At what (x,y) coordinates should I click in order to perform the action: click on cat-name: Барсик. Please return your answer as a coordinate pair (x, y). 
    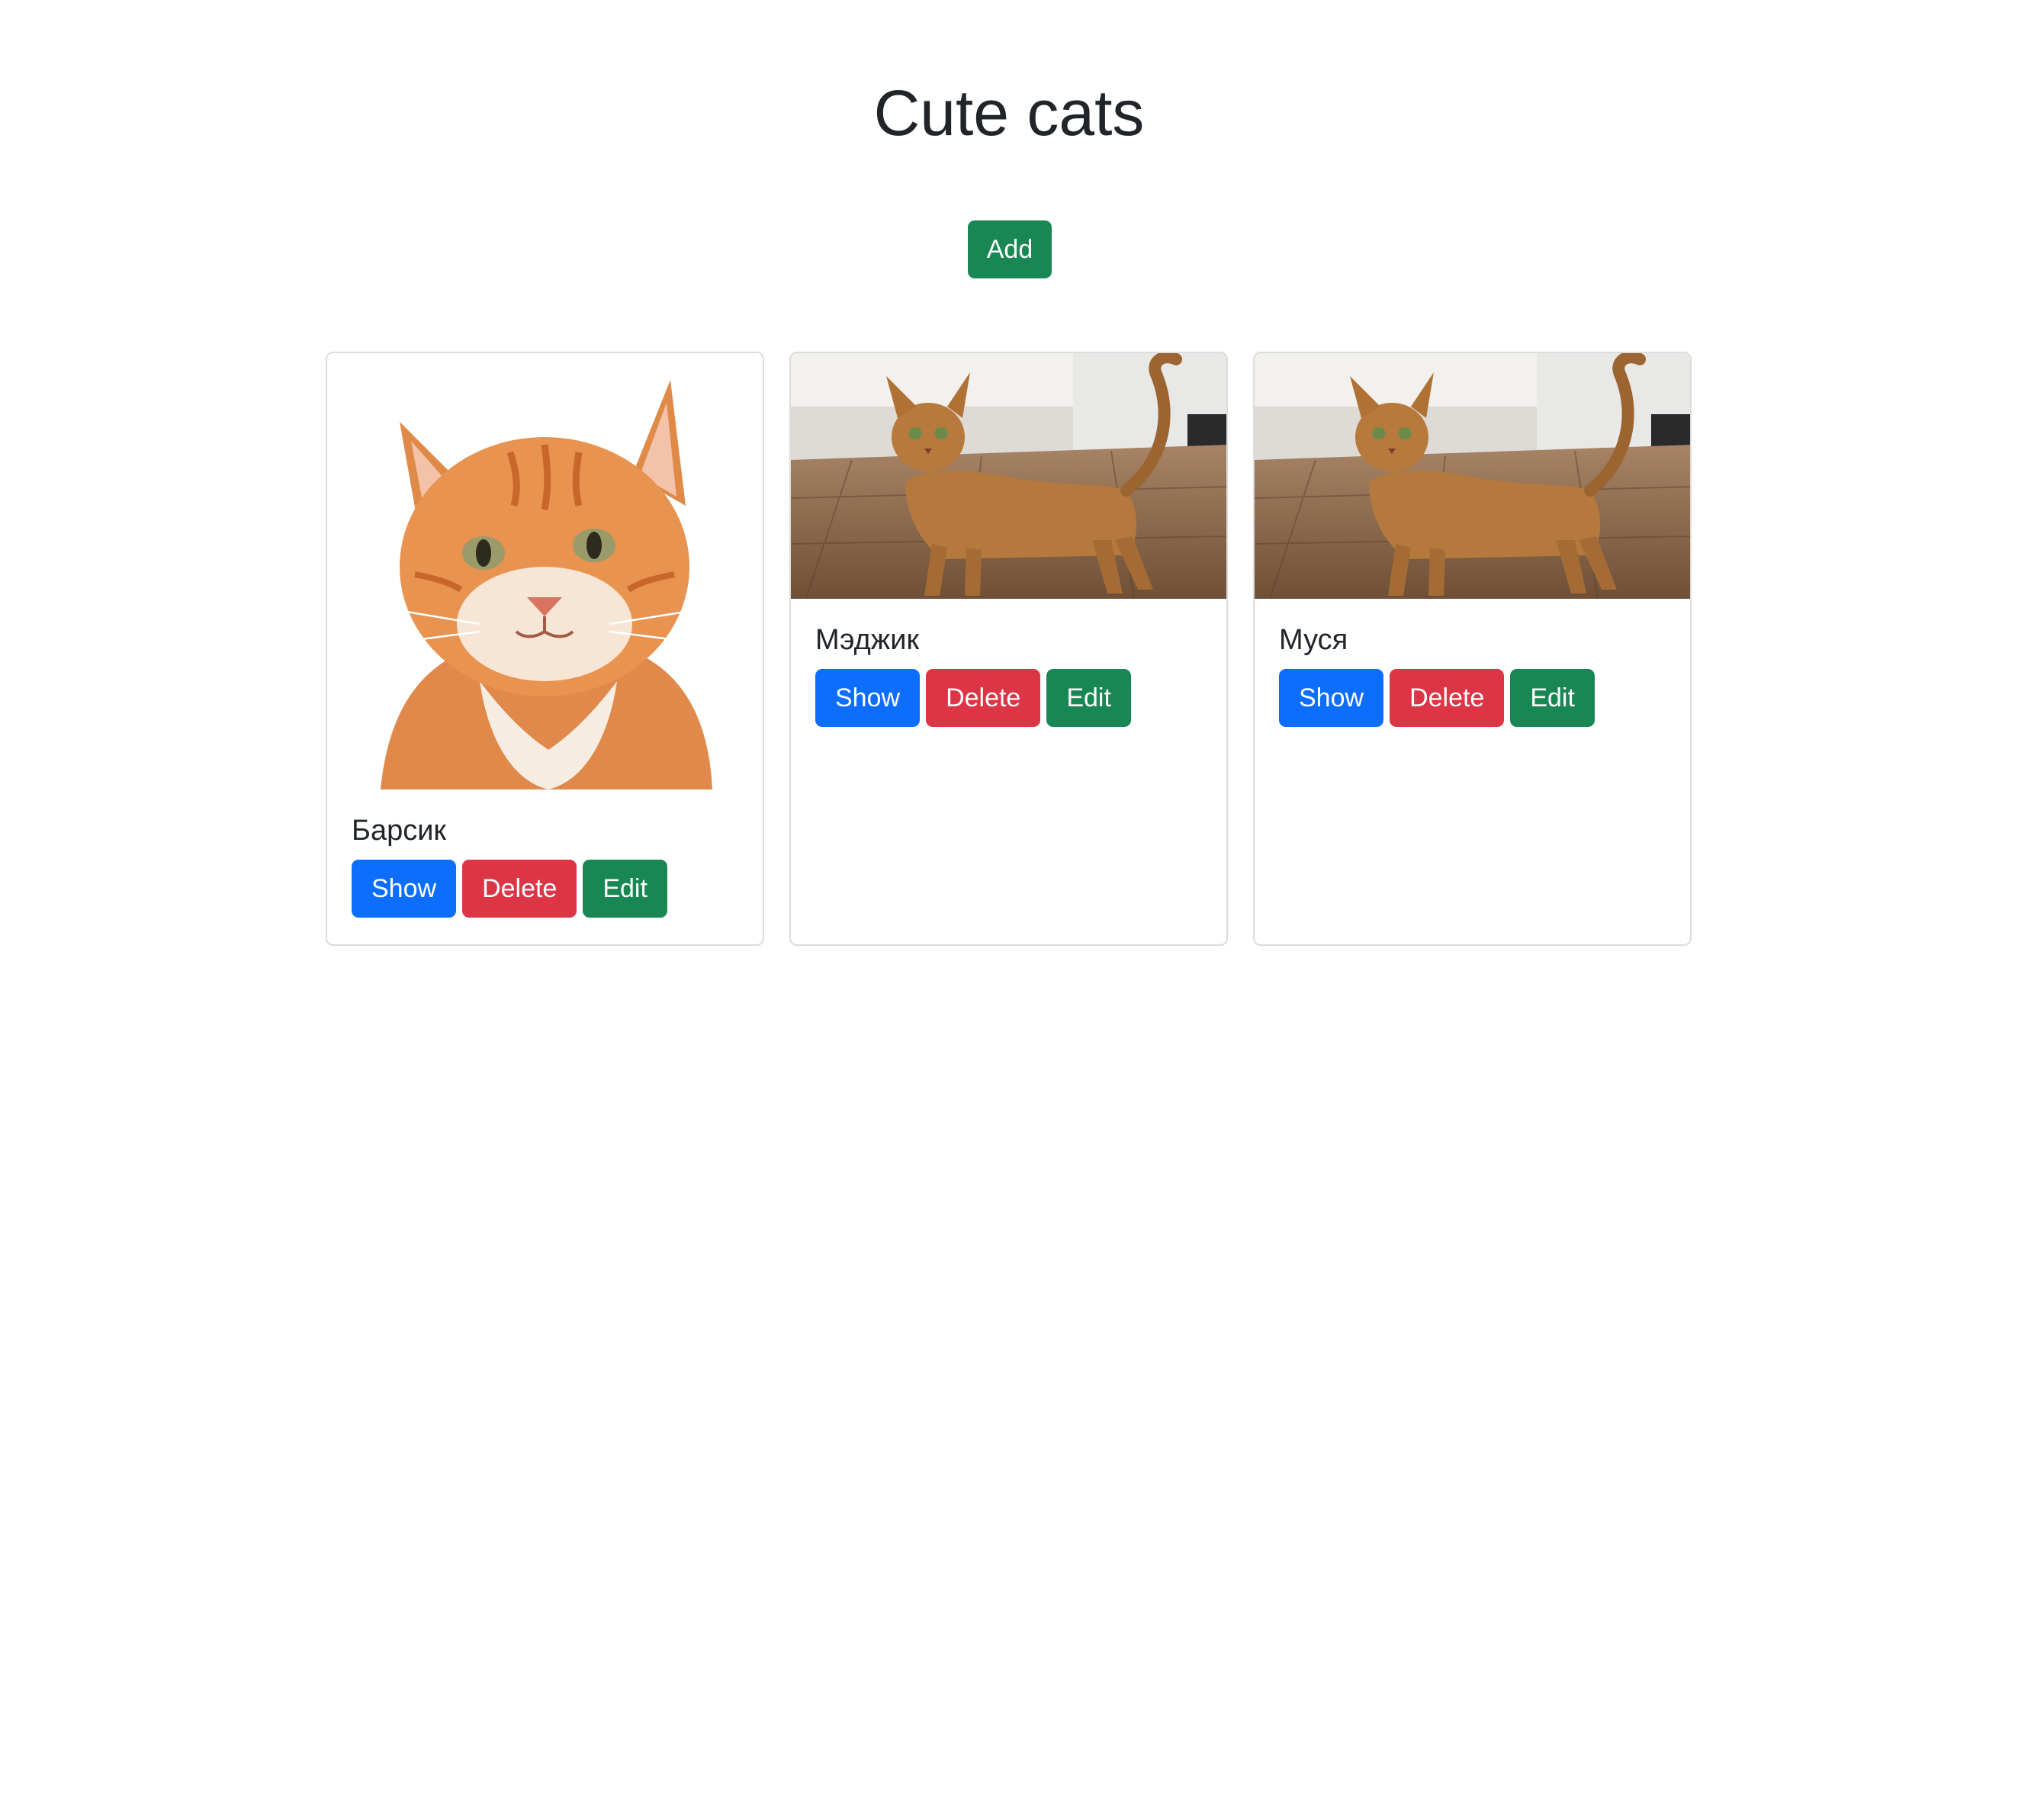
    Looking at the image, I should click on (400, 831).